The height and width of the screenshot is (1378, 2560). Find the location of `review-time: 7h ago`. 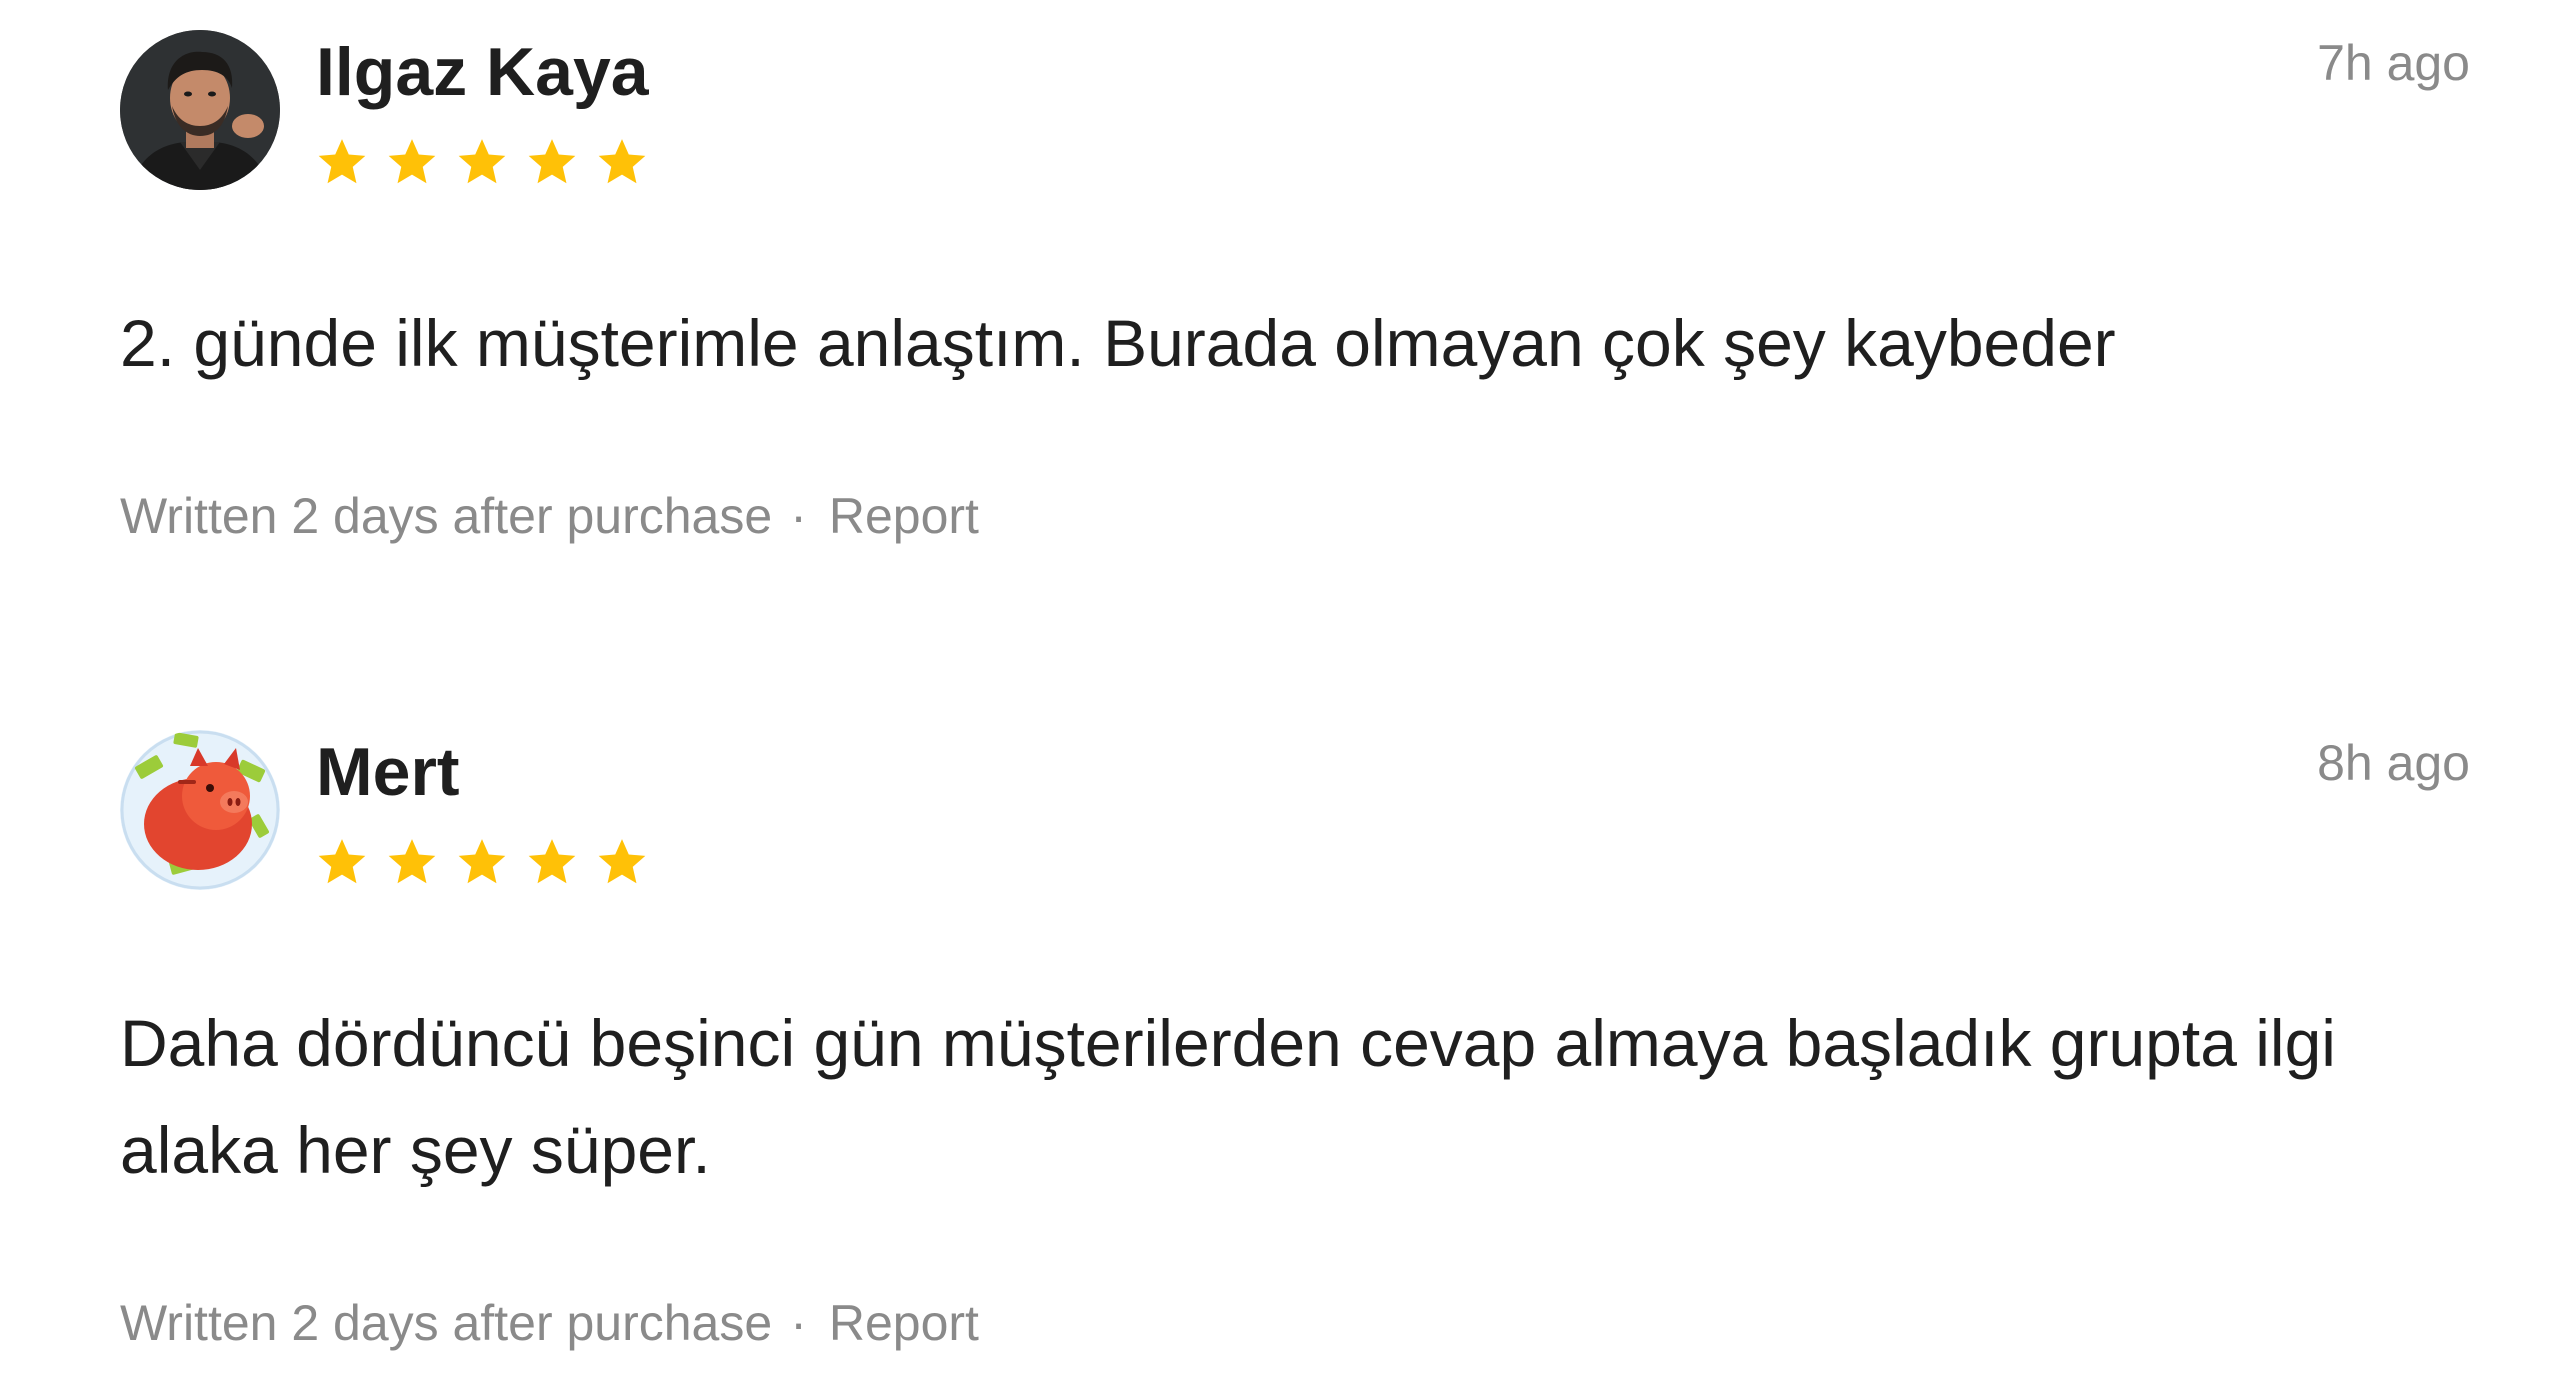

review-time: 7h ago is located at coordinates (2393, 63).